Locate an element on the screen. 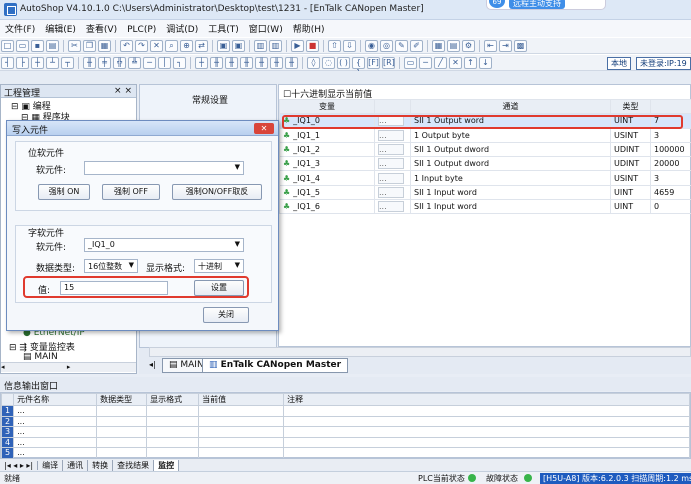  menu-view: 查看(V) is located at coordinates (101, 28).